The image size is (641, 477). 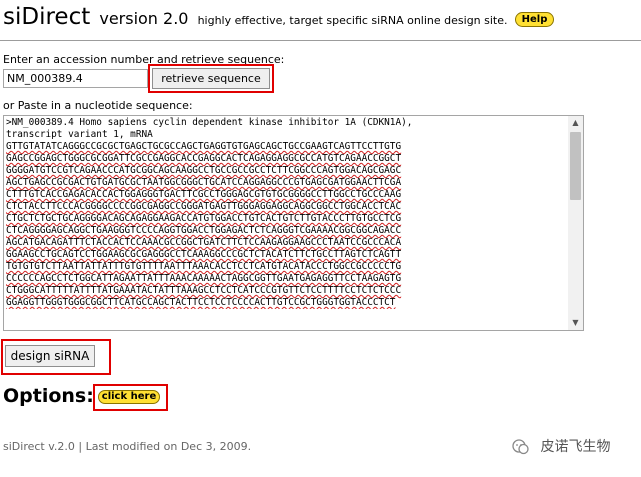 I want to click on scroll-up-arrow-icon: ▲, so click(x=575, y=123).